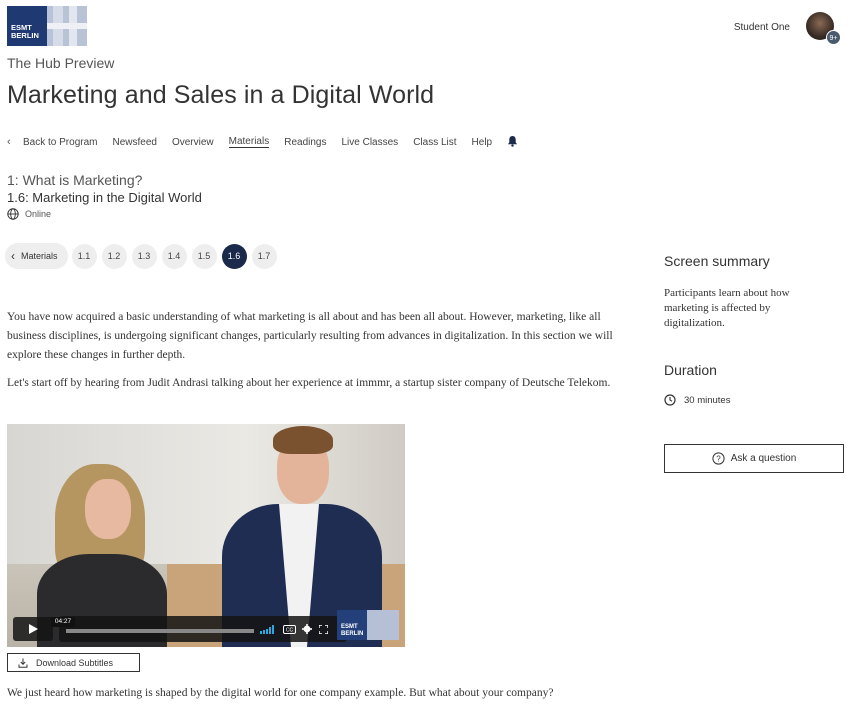 This screenshot has height=704, width=850. I want to click on ask-question-label: Ask a question, so click(763, 458).